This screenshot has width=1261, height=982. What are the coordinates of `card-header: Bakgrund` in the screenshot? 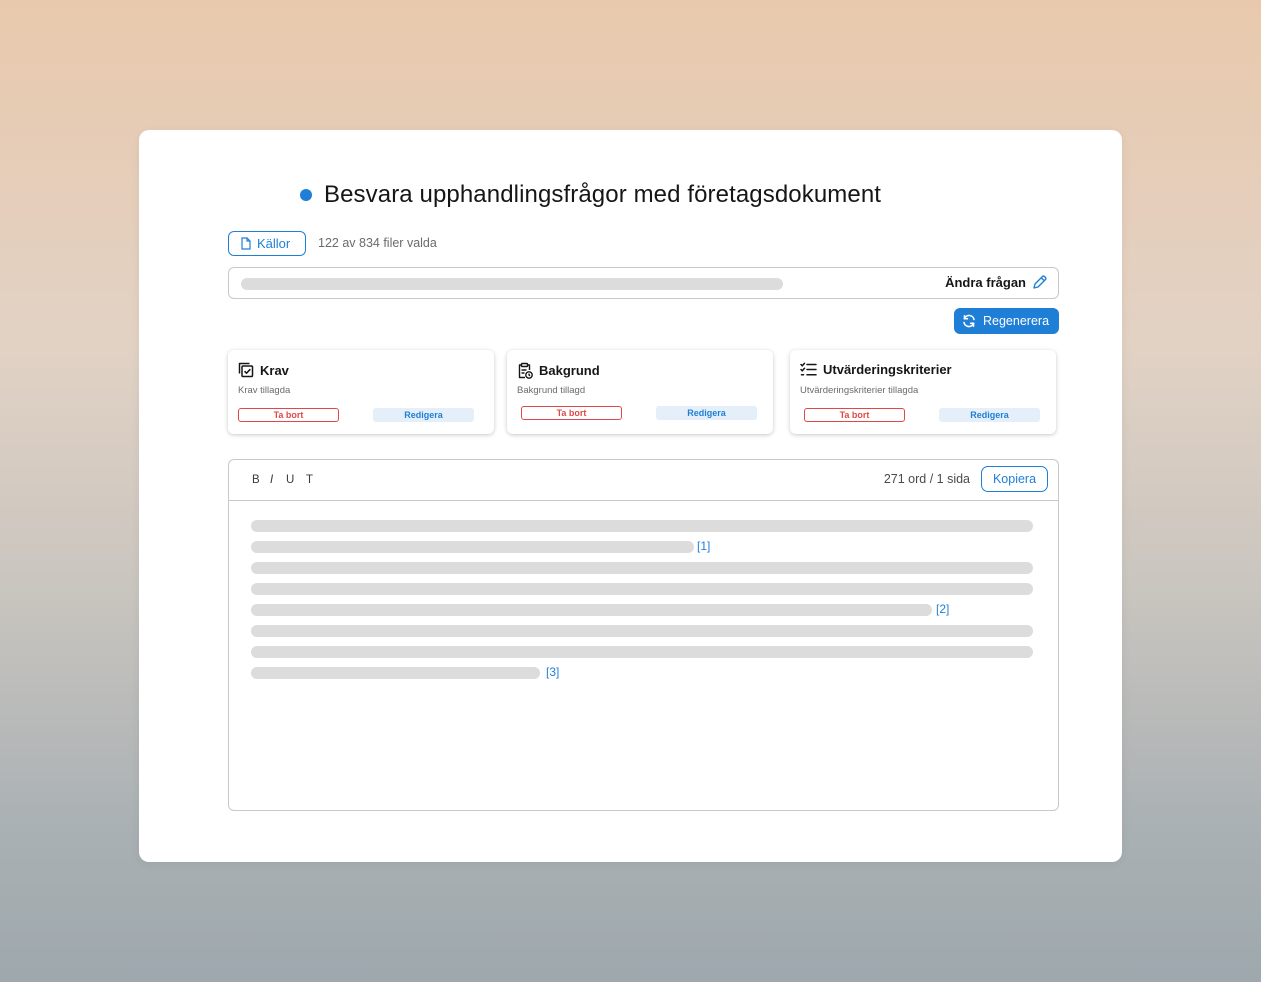 It's located at (558, 370).